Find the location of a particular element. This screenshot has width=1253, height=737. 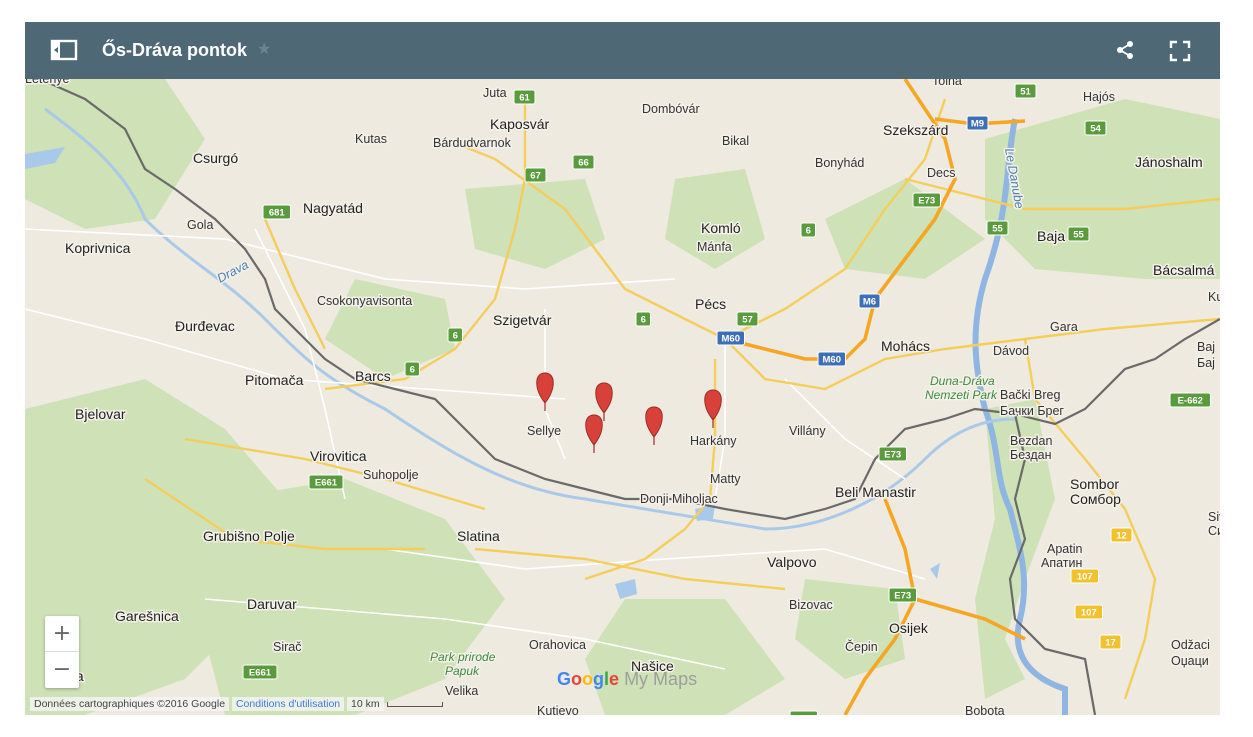

road-shield-label: 67 is located at coordinates (535, 176).